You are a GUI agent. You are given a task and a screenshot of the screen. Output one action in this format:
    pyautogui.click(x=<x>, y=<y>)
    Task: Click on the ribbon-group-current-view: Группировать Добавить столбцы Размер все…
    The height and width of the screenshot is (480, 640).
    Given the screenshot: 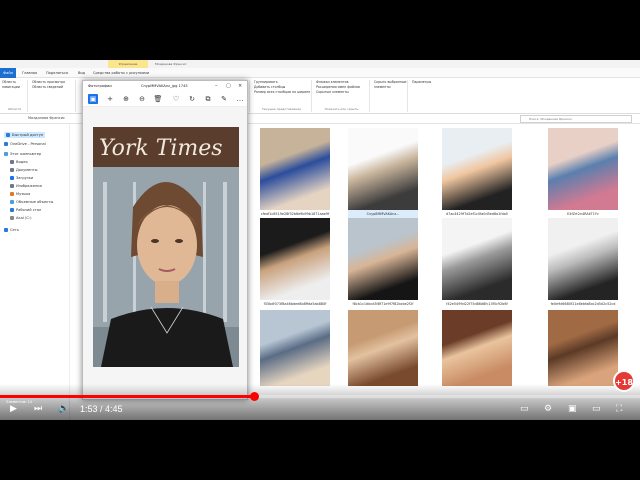 What is the action you would take?
    pyautogui.click(x=283, y=96)
    